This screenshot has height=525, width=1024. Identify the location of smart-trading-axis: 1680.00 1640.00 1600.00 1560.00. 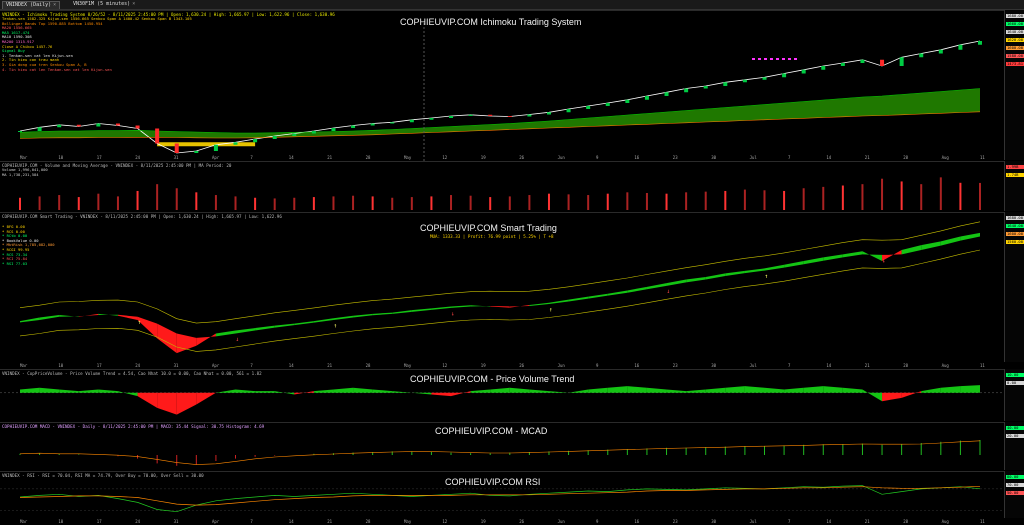
(1014, 287).